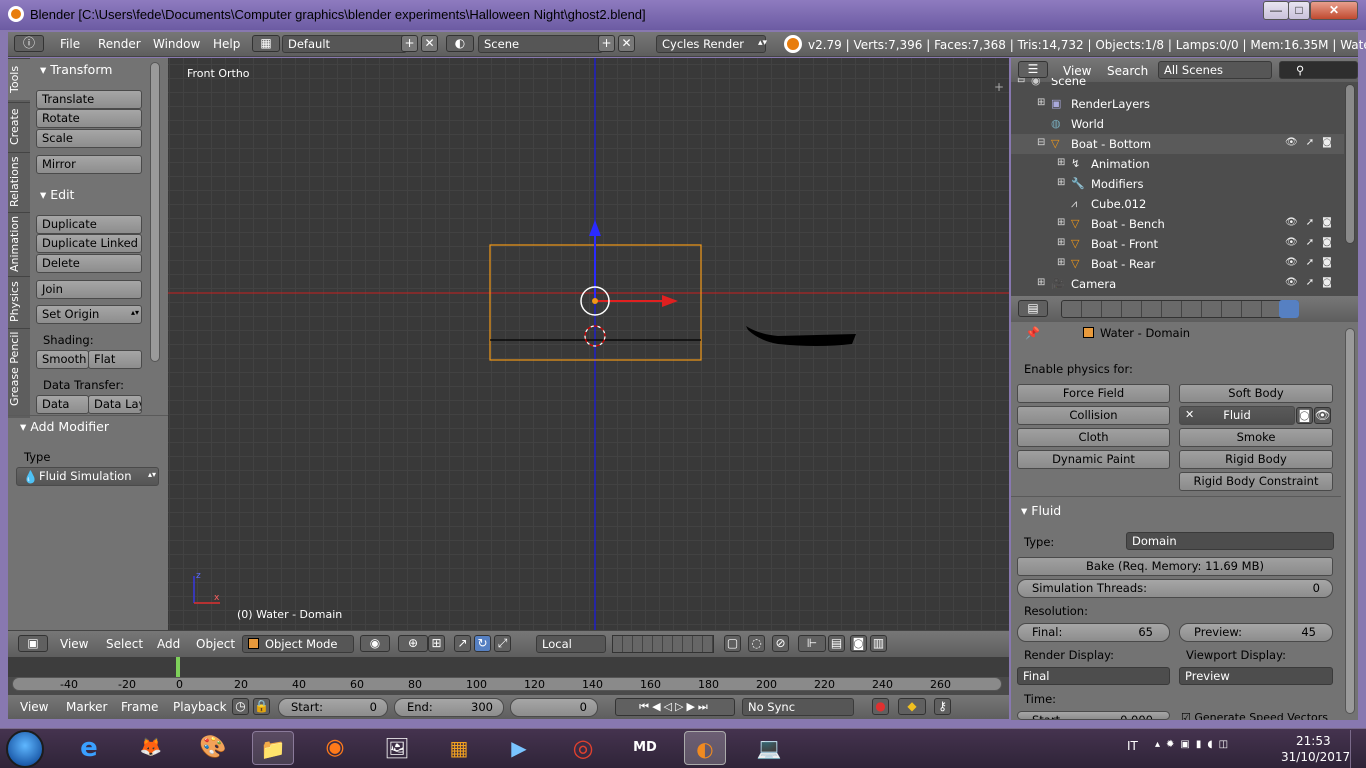  What do you see at coordinates (1358, 749) in the screenshot?
I see `show-desktop-button` at bounding box center [1358, 749].